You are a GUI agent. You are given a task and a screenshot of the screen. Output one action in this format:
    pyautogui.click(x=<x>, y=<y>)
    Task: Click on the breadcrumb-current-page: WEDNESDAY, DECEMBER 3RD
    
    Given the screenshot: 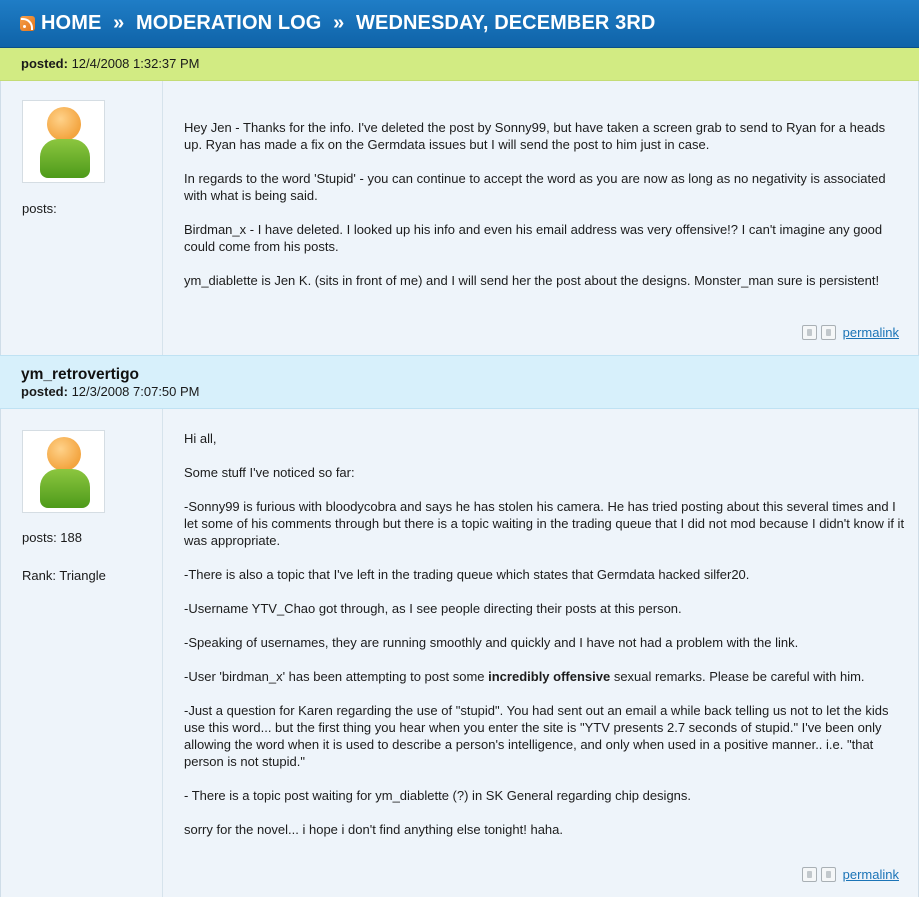 What is the action you would take?
    pyautogui.click(x=506, y=23)
    